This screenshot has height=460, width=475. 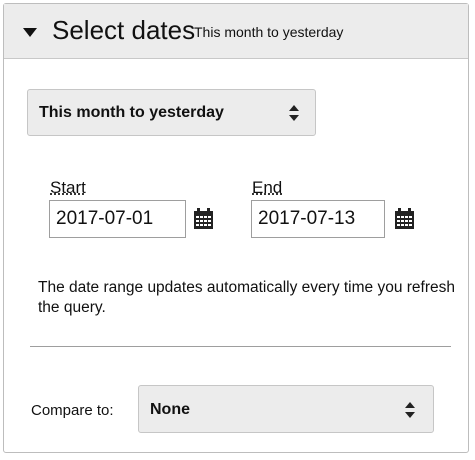 I want to click on end-label: End, so click(x=267, y=187).